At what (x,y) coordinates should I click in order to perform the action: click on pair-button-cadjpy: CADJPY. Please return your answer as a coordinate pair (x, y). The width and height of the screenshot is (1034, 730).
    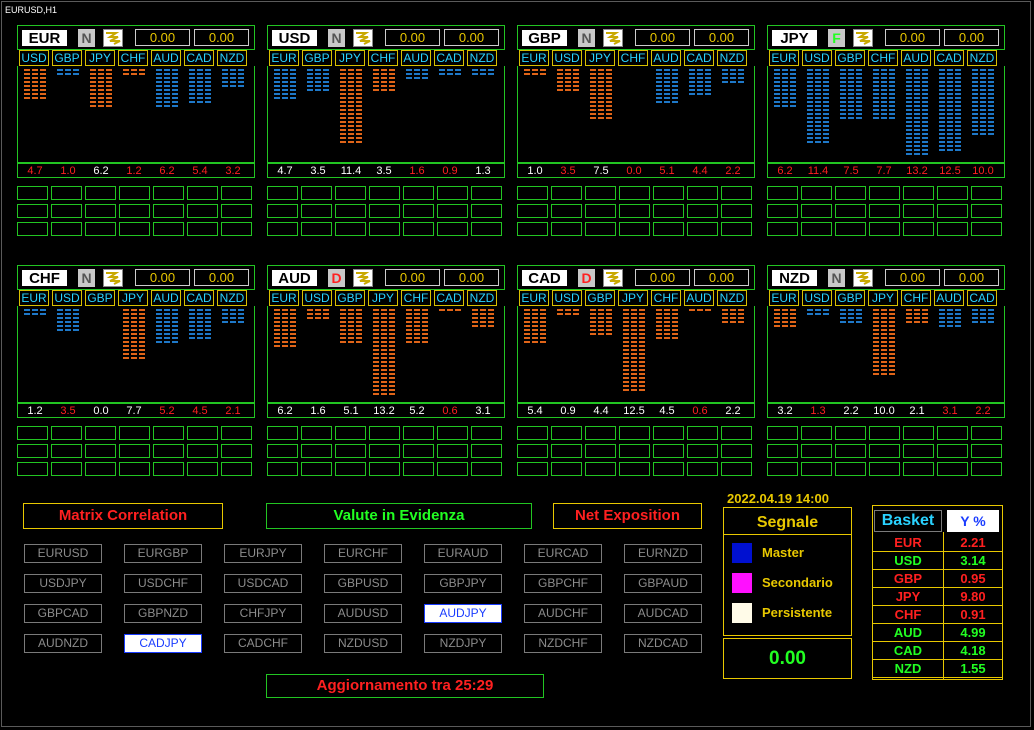
    Looking at the image, I should click on (163, 643).